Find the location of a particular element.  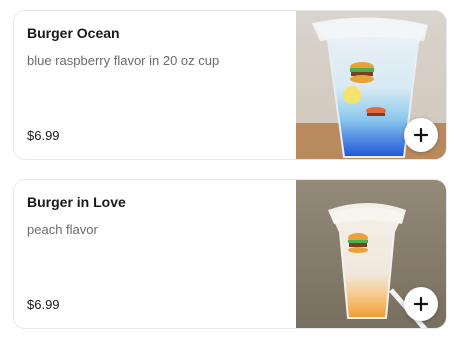

item-description: peach flavor is located at coordinates (62, 229).